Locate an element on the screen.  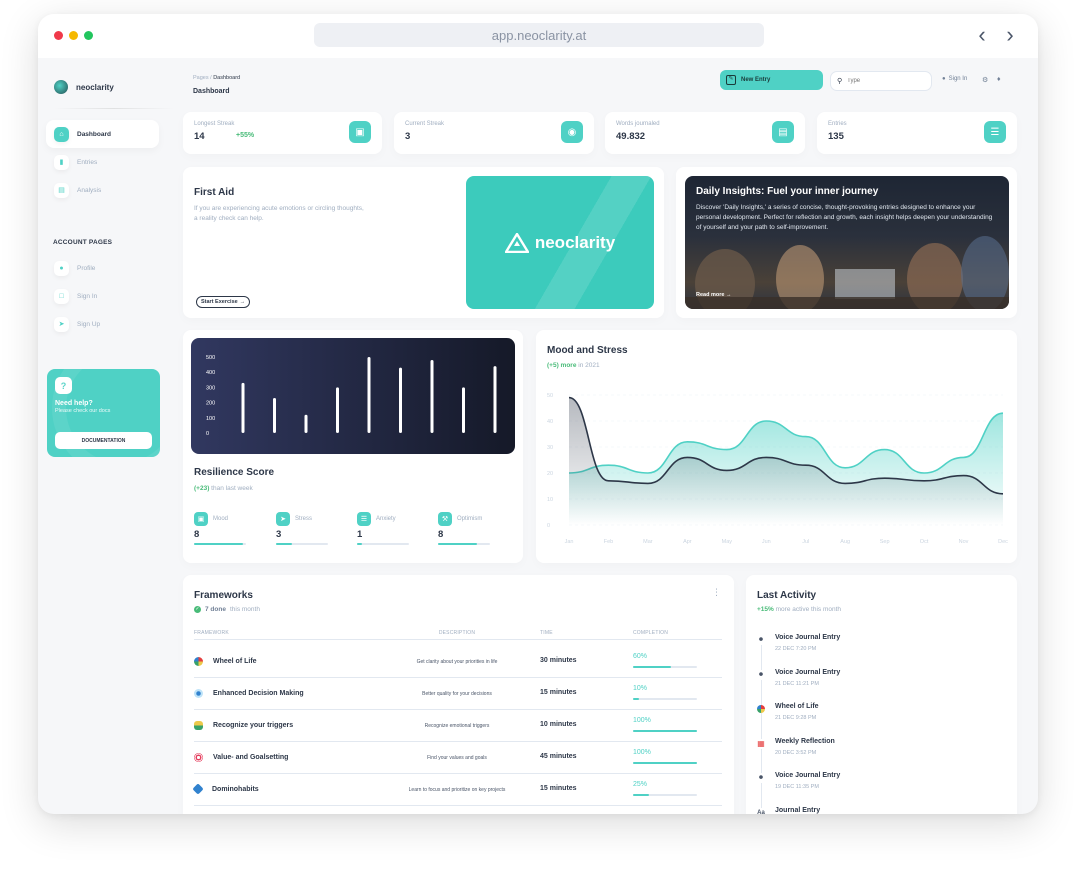
sidebar-item-entries: ▮ Entries is located at coordinates (102, 162).